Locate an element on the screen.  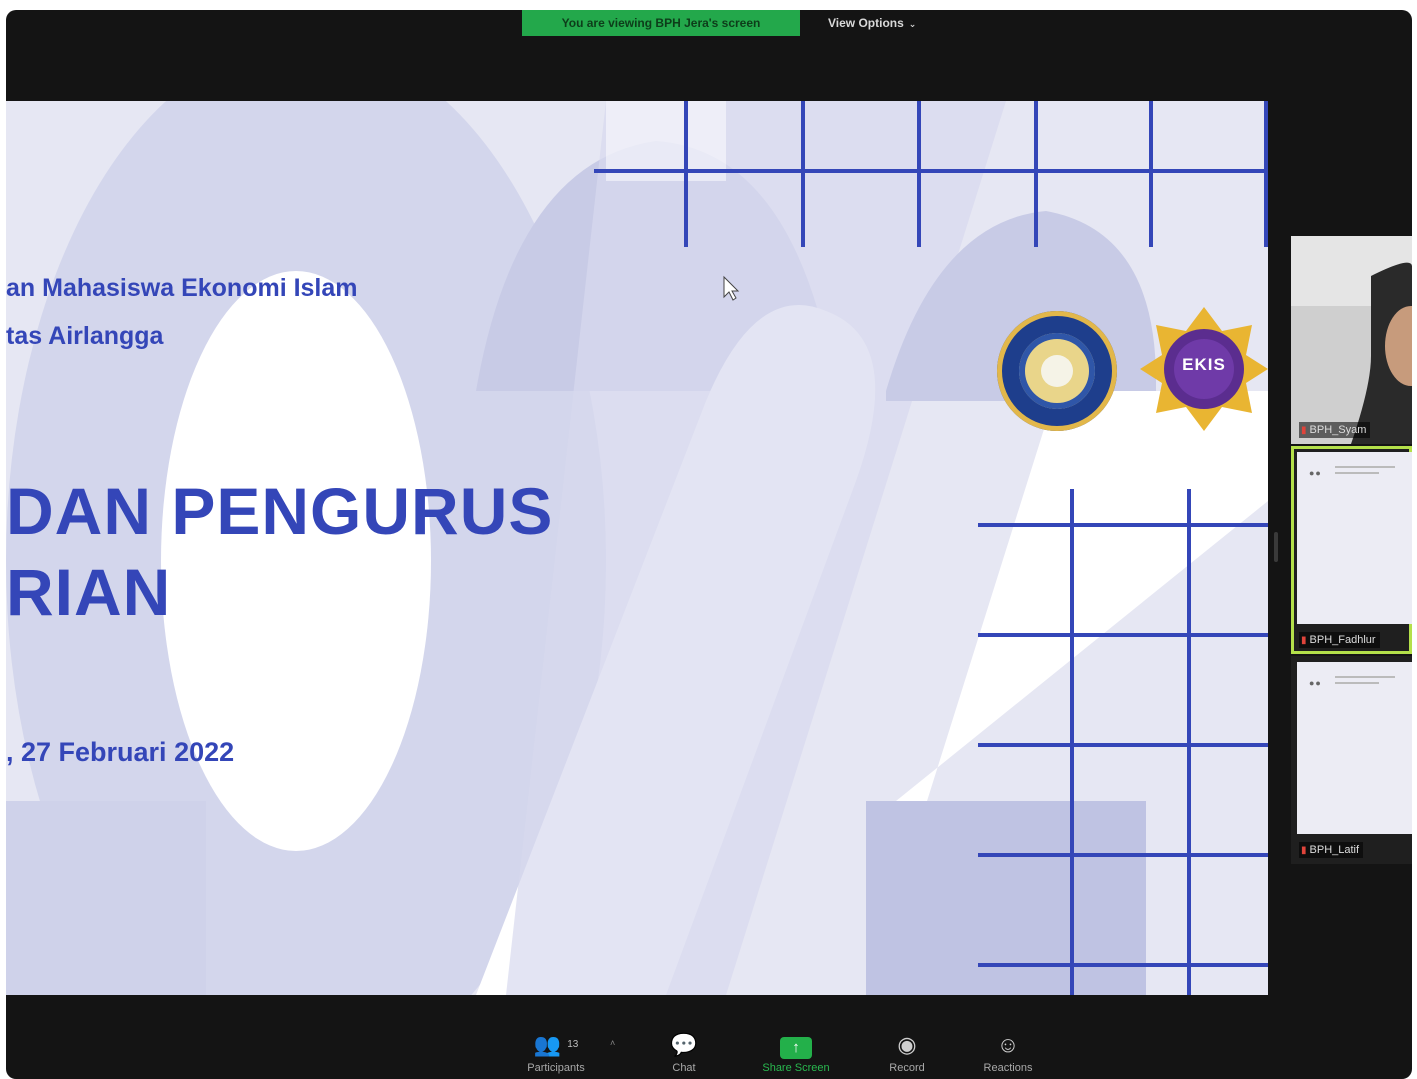
viewing-screen-banner: You are viewing BPH Jera's screen is located at coordinates (661, 23).